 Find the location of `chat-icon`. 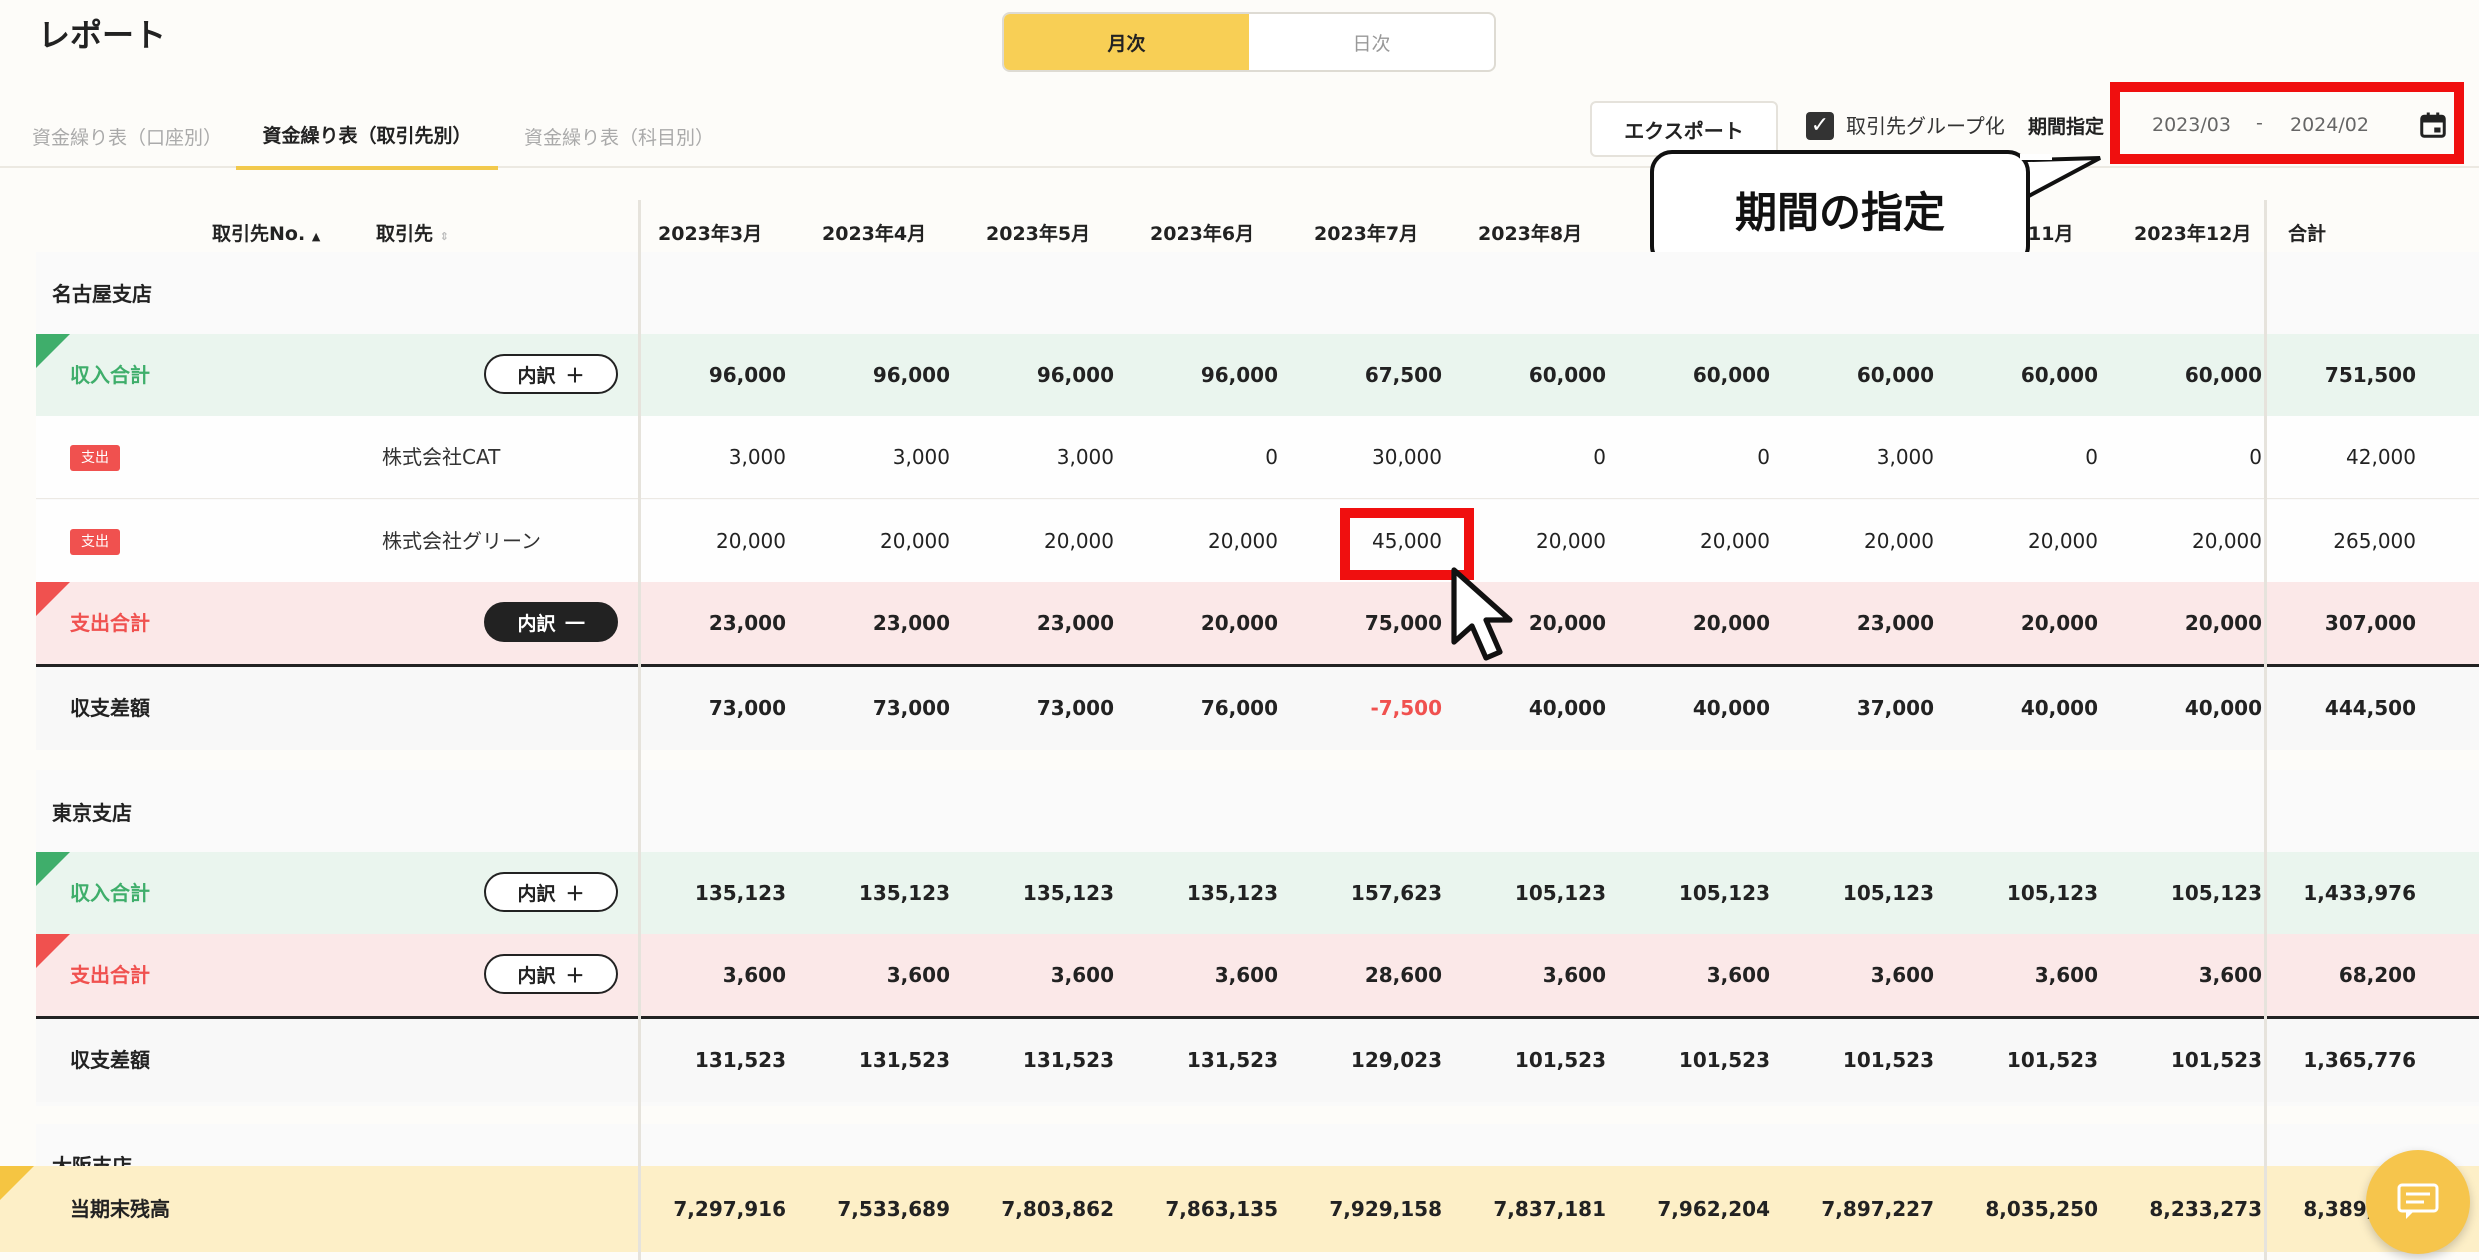

chat-icon is located at coordinates (2418, 1201).